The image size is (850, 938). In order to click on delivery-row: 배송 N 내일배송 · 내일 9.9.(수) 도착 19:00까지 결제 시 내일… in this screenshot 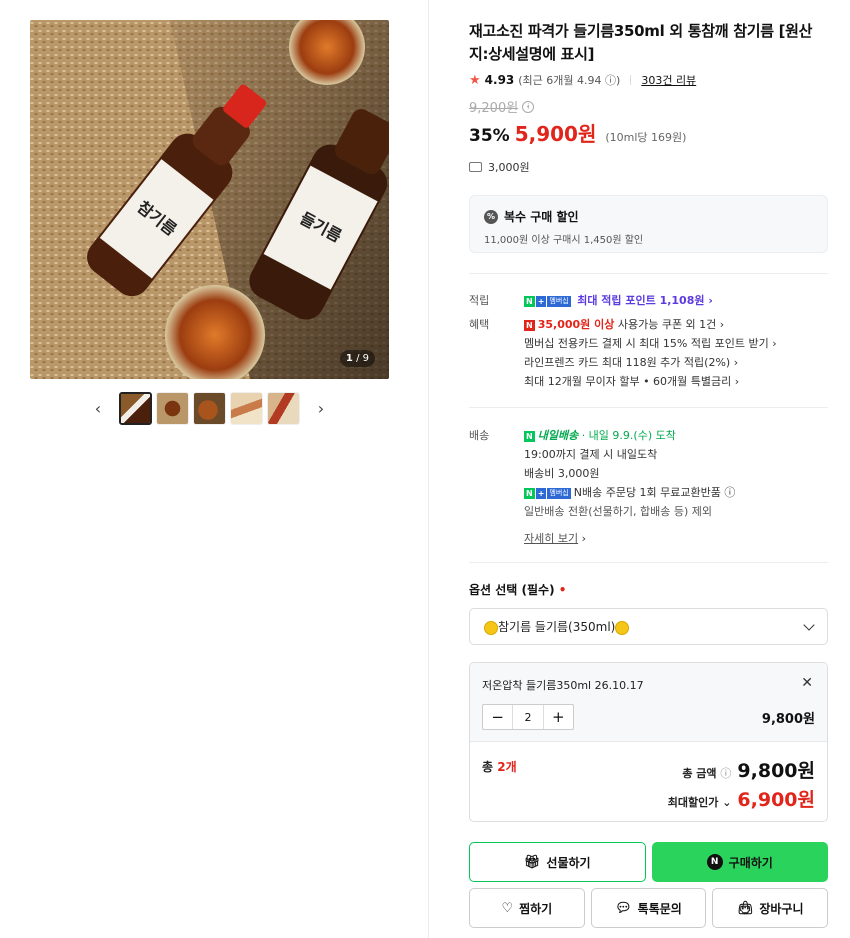, I will do `click(648, 487)`.